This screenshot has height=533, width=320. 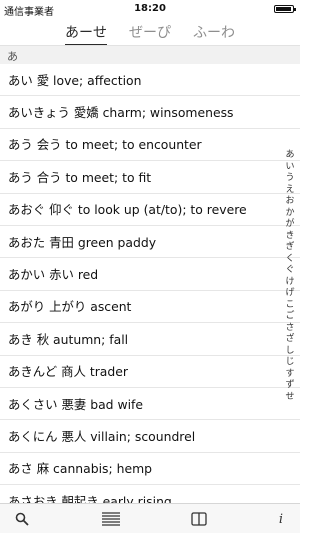 What do you see at coordinates (289, 260) in the screenshot?
I see `index-letter: く` at bounding box center [289, 260].